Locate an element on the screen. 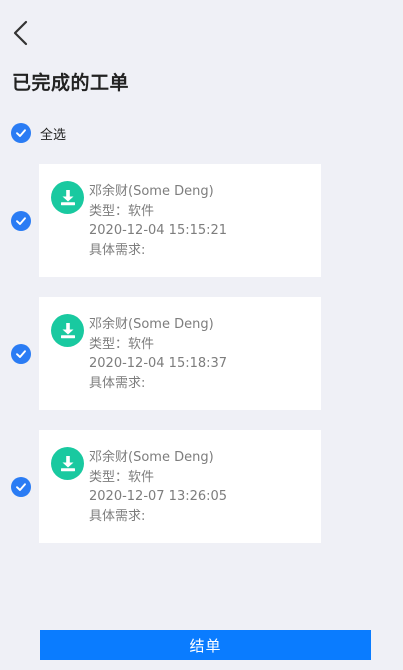 The image size is (403, 670). back-button is located at coordinates (21, 33).